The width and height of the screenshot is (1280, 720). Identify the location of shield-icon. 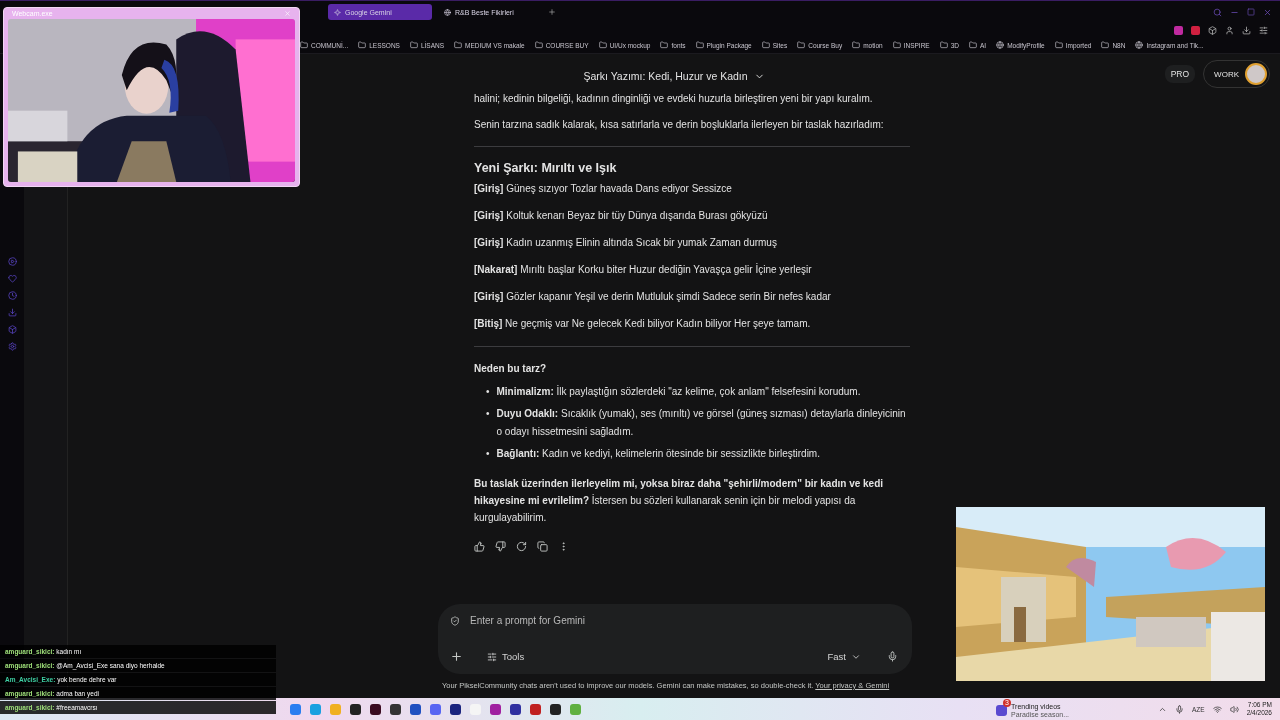
(455, 620).